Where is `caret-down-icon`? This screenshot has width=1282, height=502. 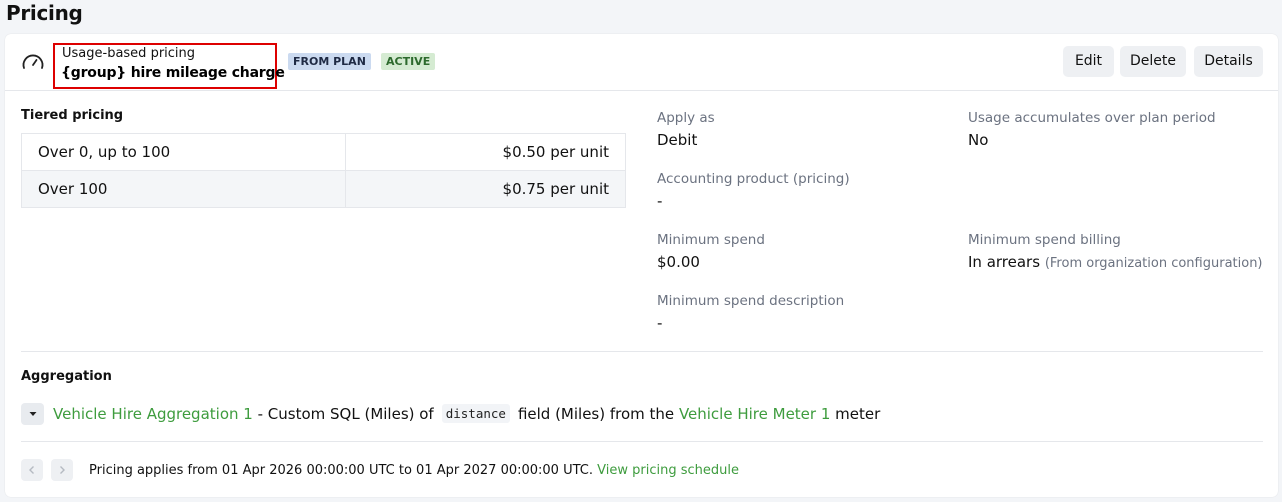
caret-down-icon is located at coordinates (32, 413).